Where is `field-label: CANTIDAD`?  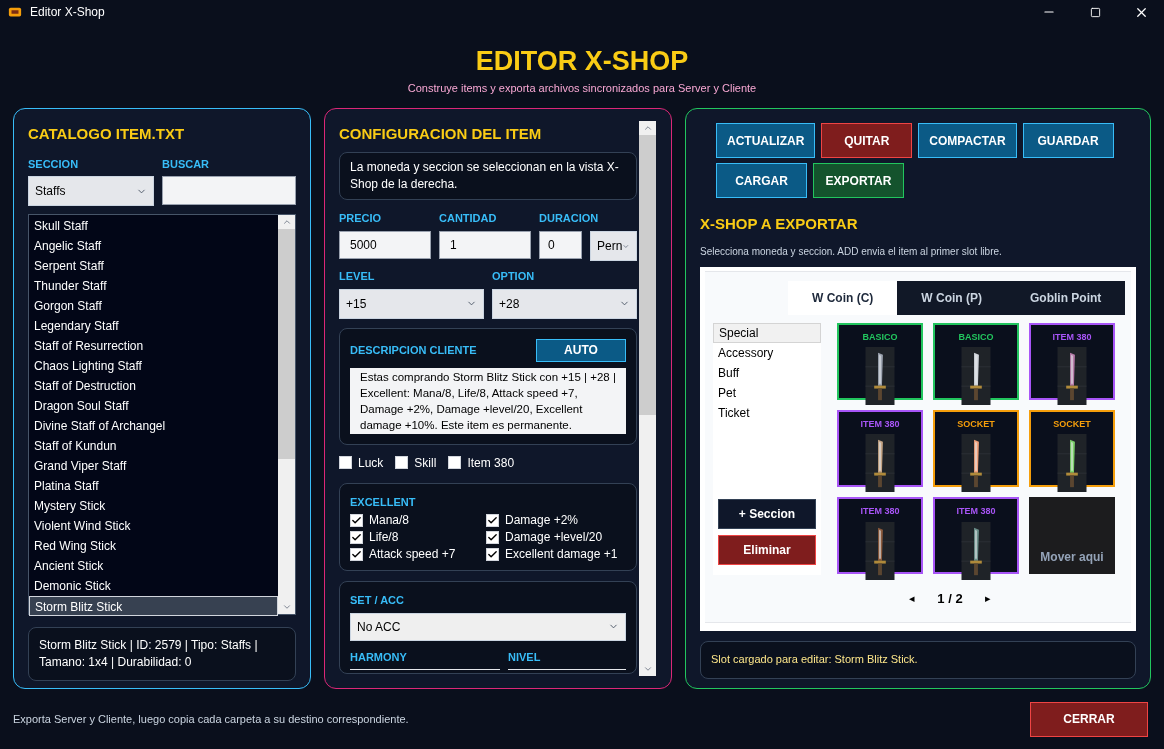 field-label: CANTIDAD is located at coordinates (468, 218).